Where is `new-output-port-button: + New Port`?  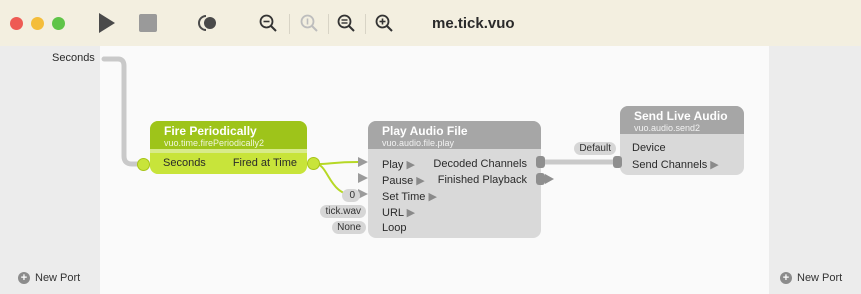
new-output-port-button: + New Port is located at coordinates (811, 278).